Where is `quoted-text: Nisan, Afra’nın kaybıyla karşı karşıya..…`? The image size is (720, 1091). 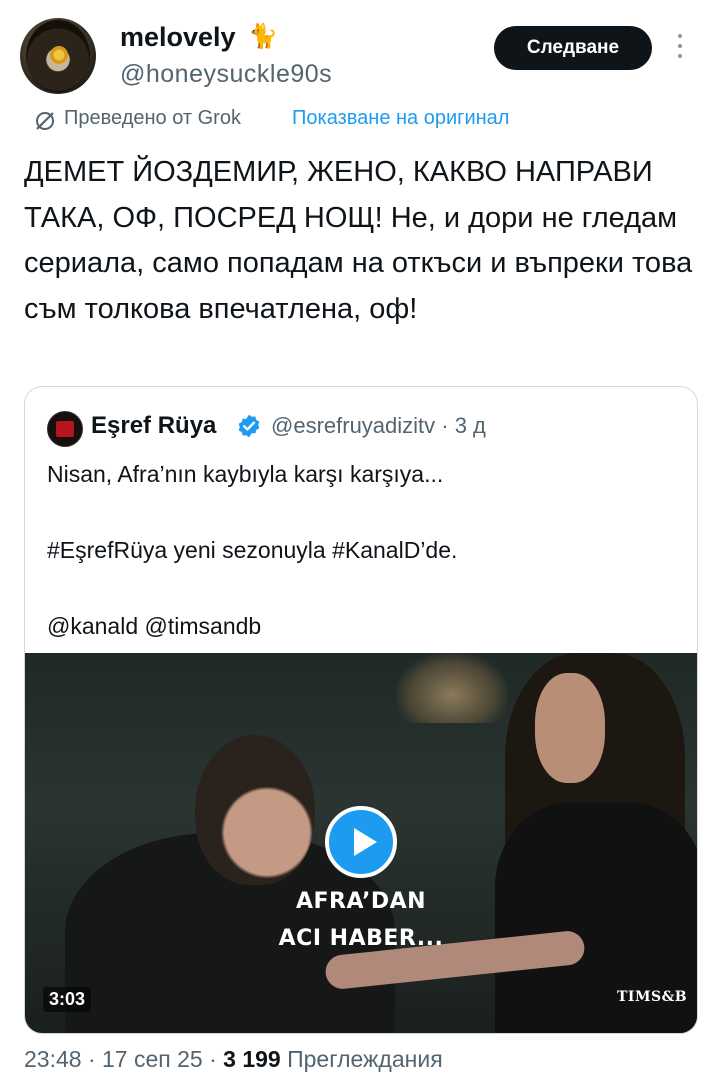 quoted-text: Nisan, Afra’nın kaybıyla karşı karşıya..… is located at coordinates (252, 550).